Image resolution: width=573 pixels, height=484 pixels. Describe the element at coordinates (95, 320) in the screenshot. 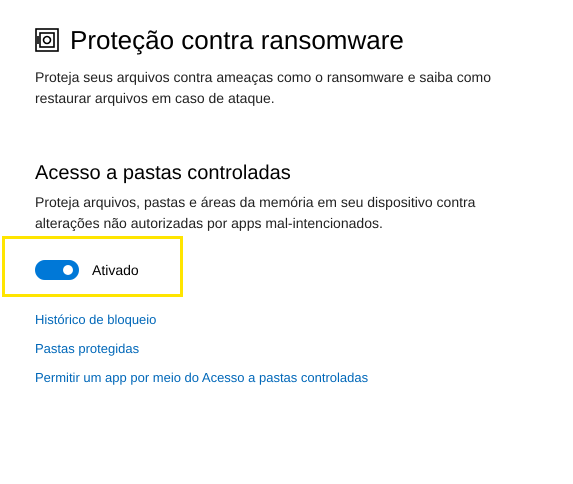

I see `link: Histórico de bloqueio` at that location.